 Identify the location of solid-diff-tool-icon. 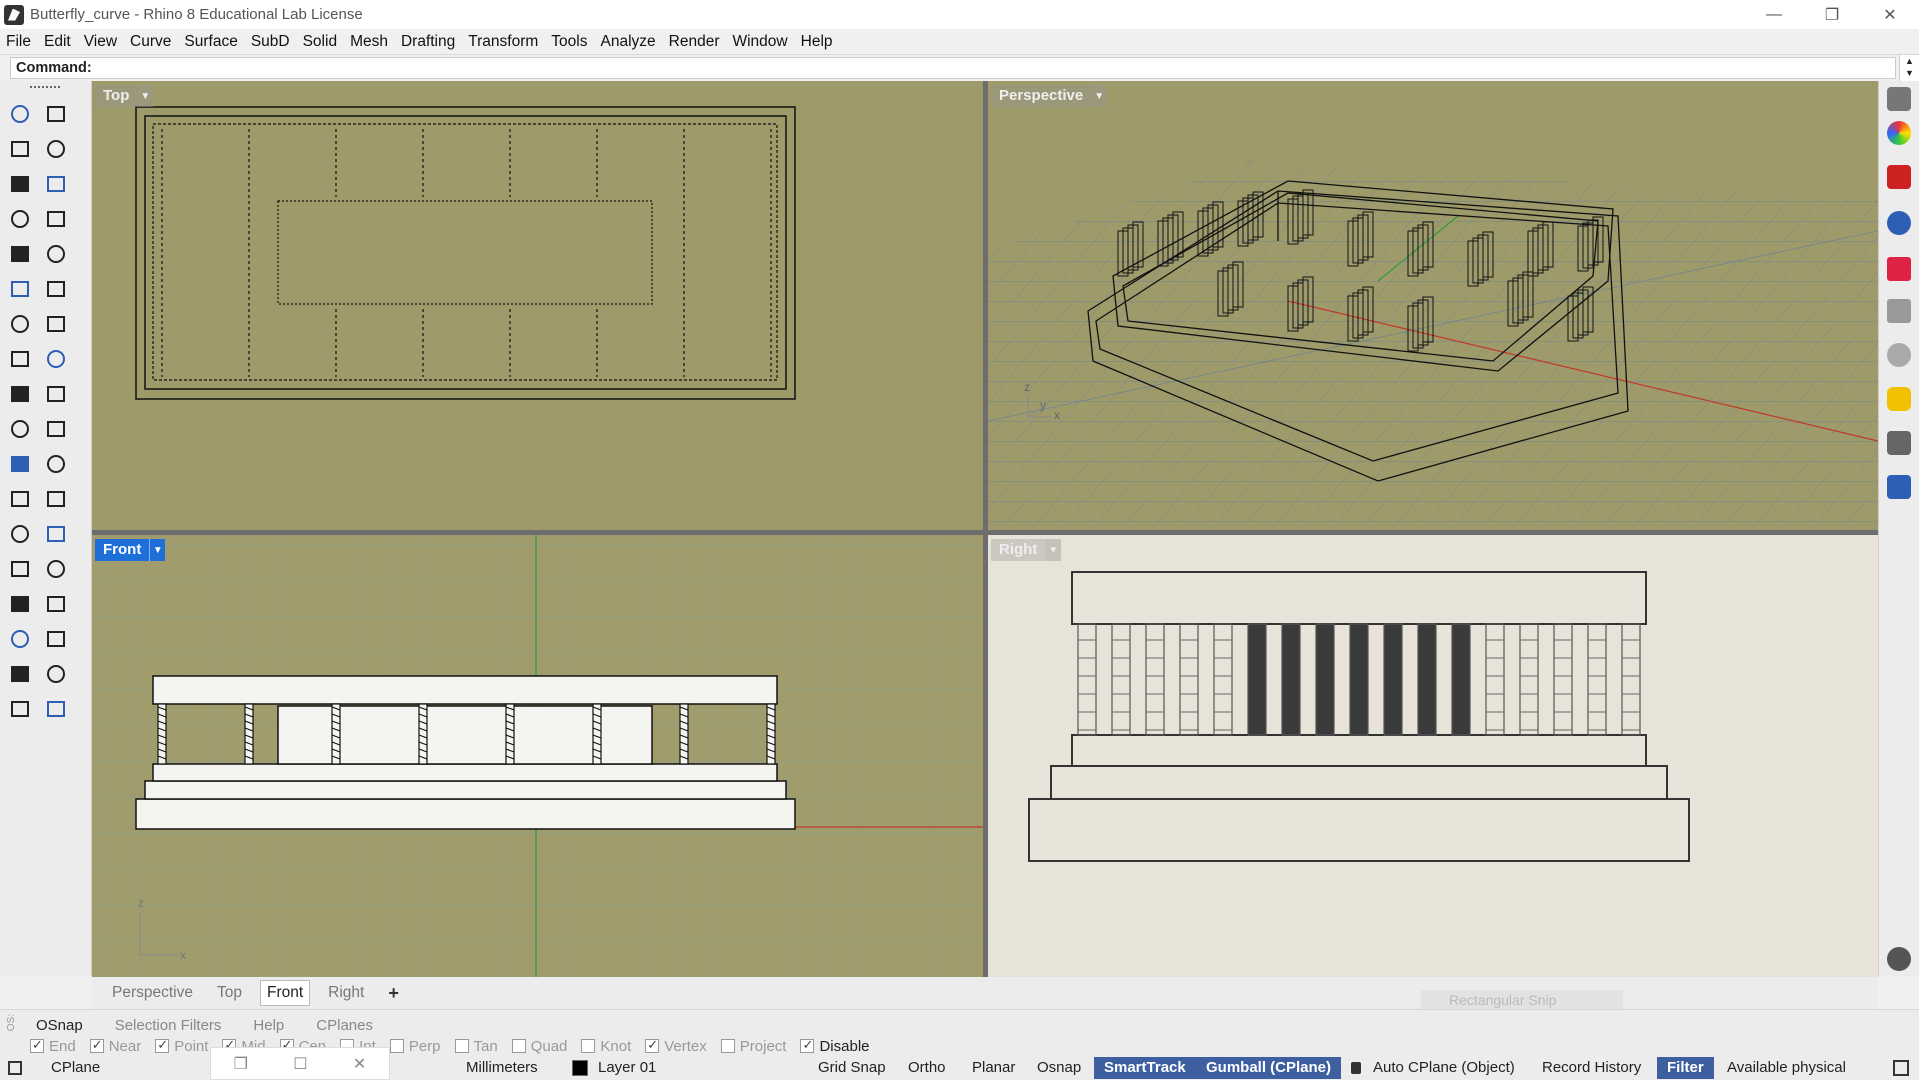
(56, 464).